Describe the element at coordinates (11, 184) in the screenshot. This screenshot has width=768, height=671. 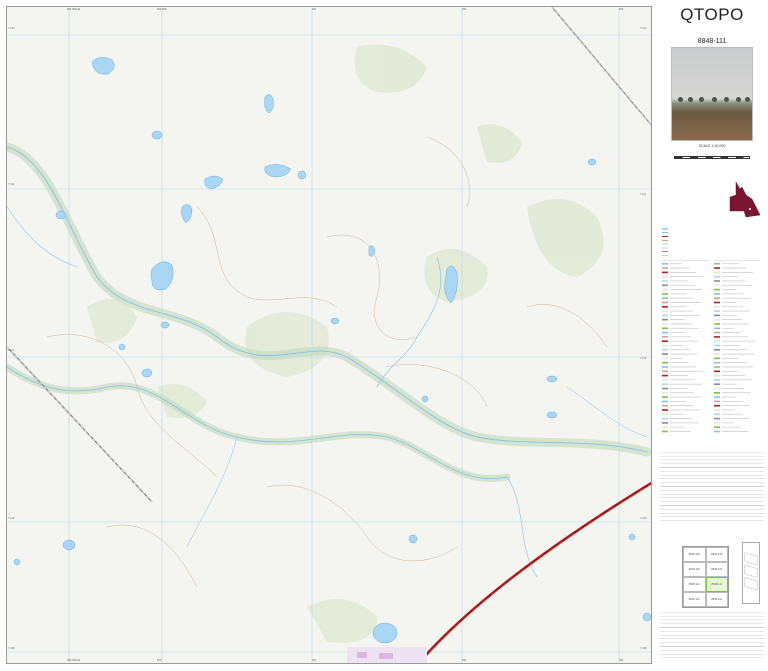
I see `left-tick-1: 7 112` at that location.